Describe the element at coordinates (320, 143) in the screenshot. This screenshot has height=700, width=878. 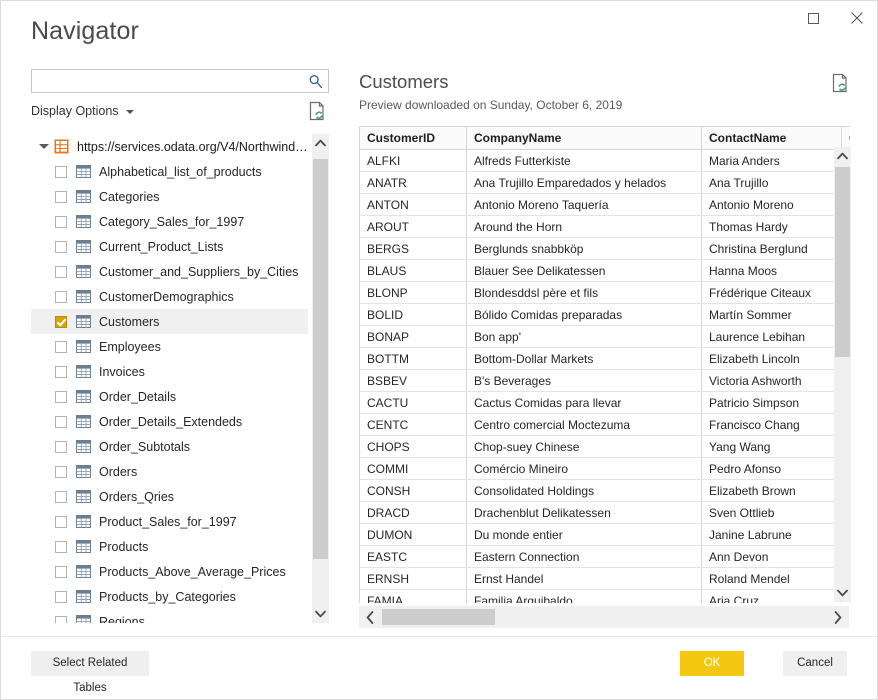
I see `tree-scroll-up-button` at that location.